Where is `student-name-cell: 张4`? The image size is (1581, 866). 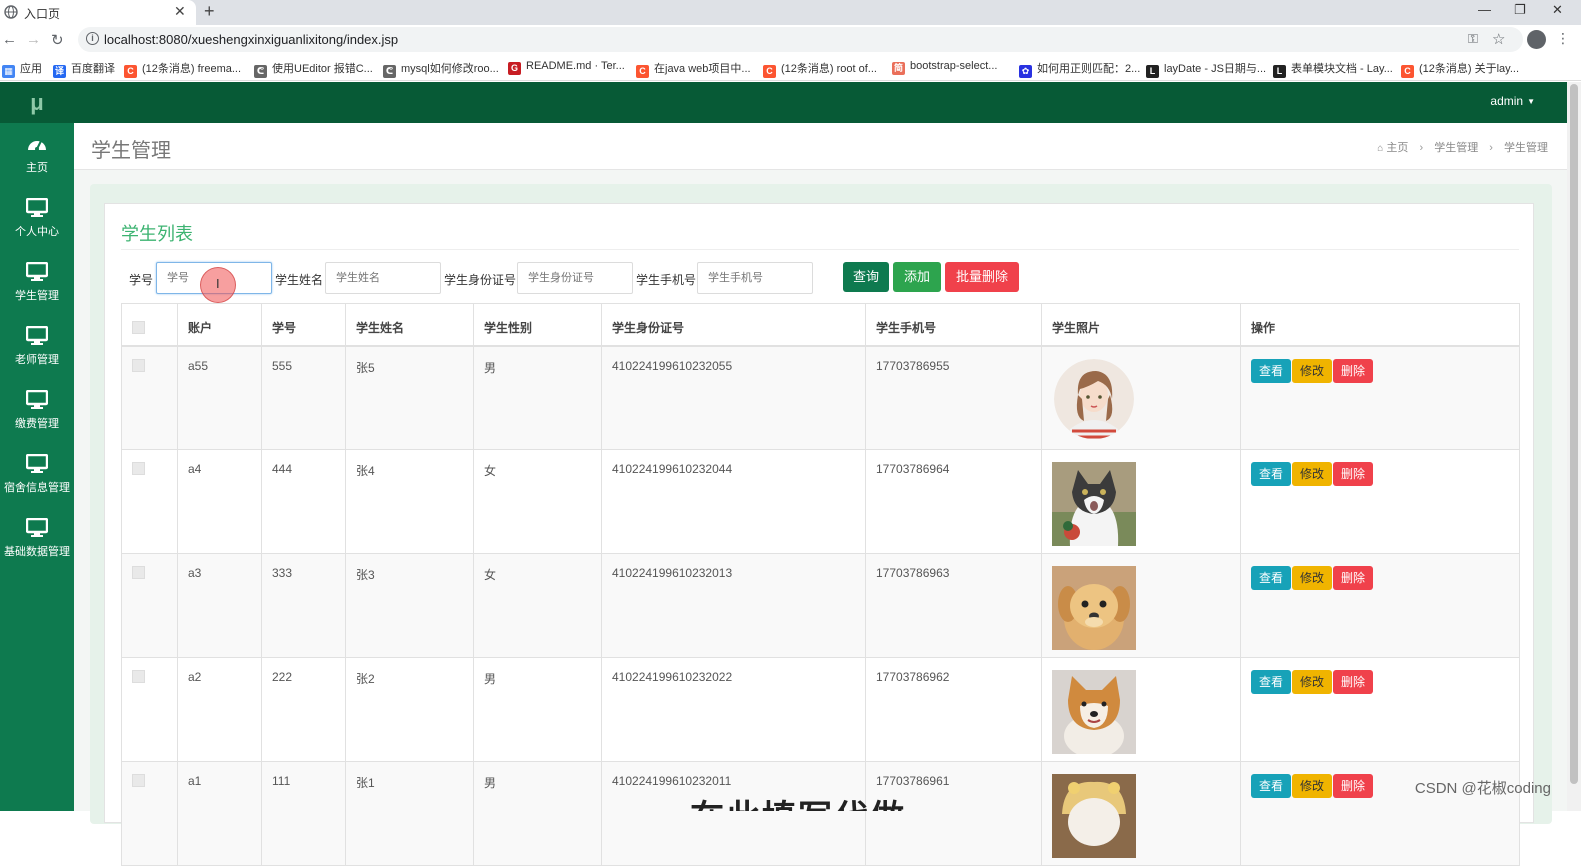
student-name-cell: 张4 is located at coordinates (409, 501).